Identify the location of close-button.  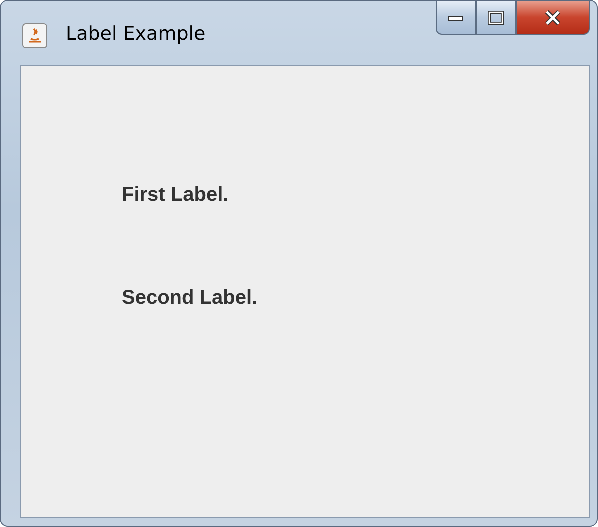
(553, 18).